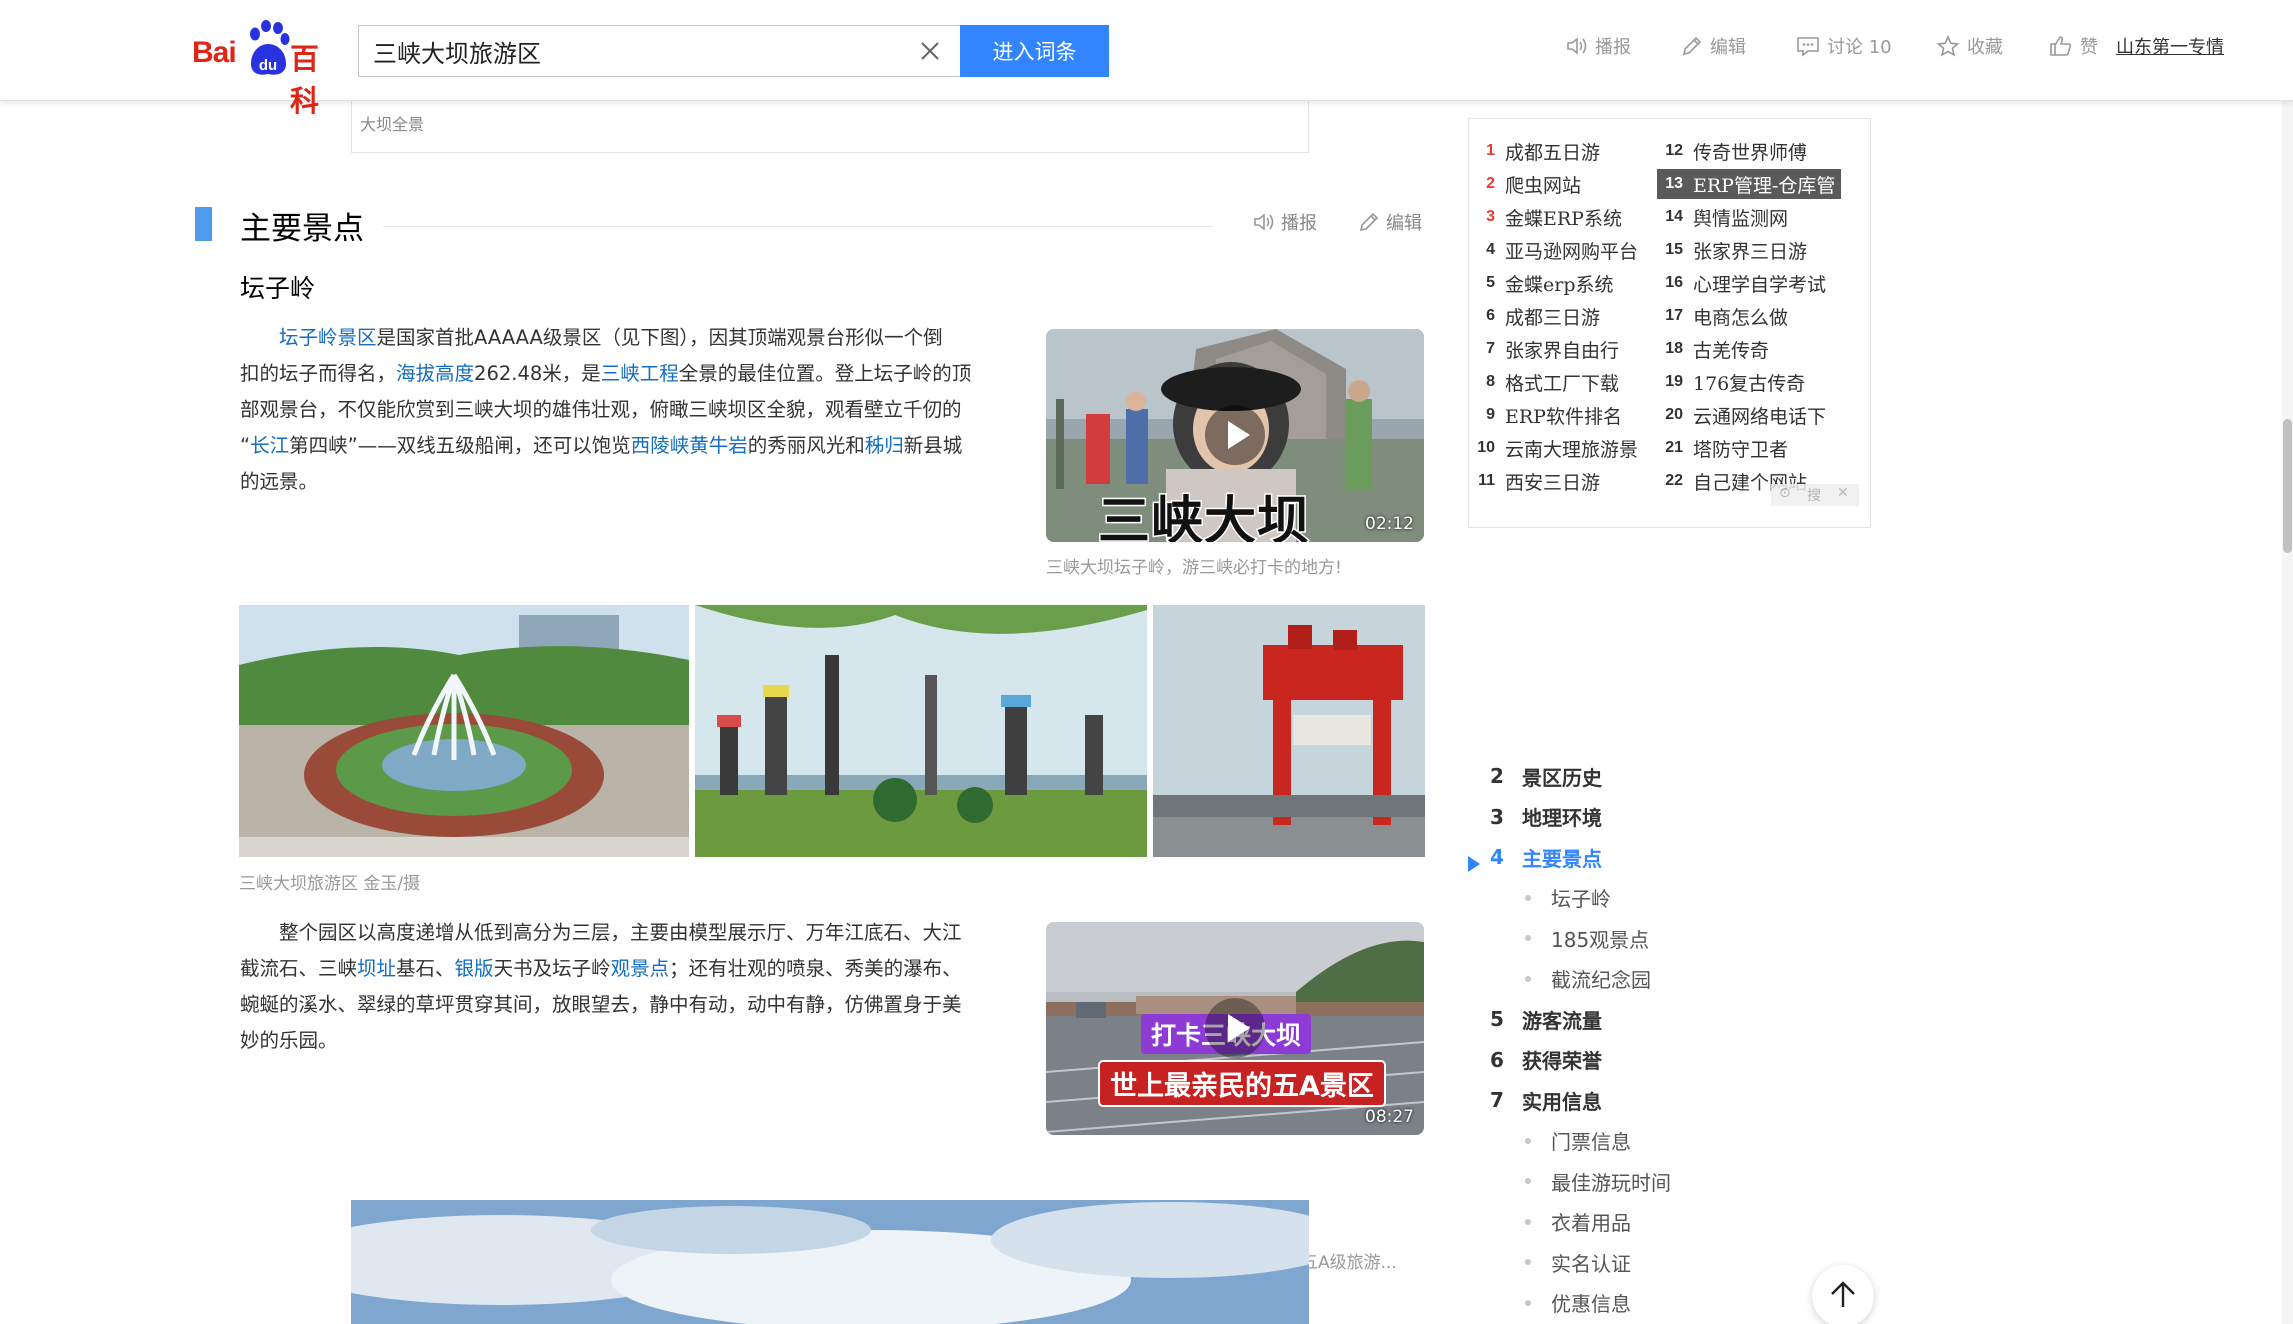  I want to click on hot-search-rank: 2, so click(1490, 183).